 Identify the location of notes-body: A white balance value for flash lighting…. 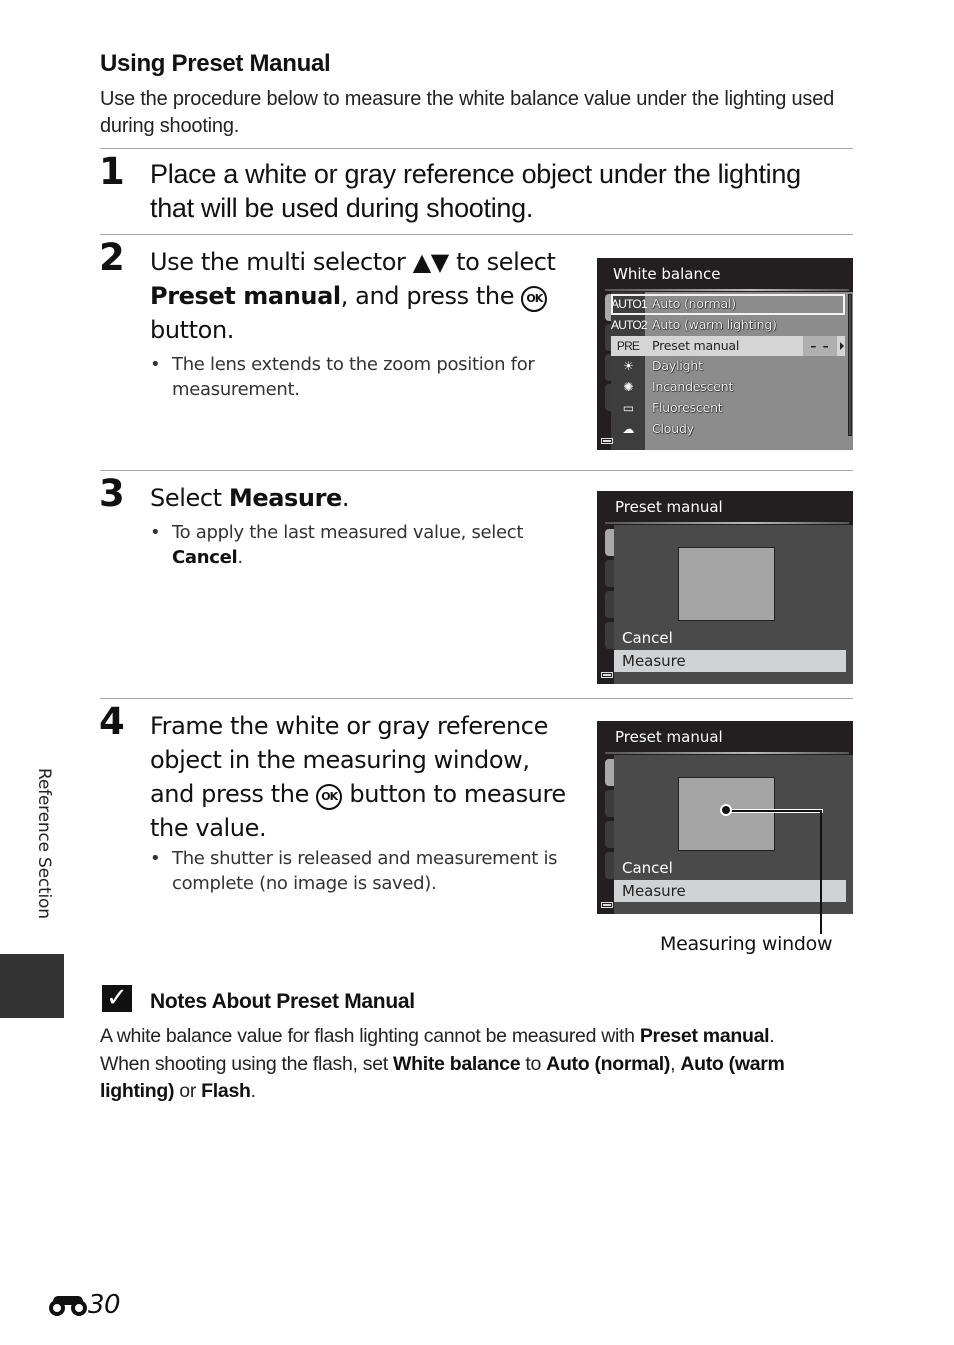
(480, 1064).